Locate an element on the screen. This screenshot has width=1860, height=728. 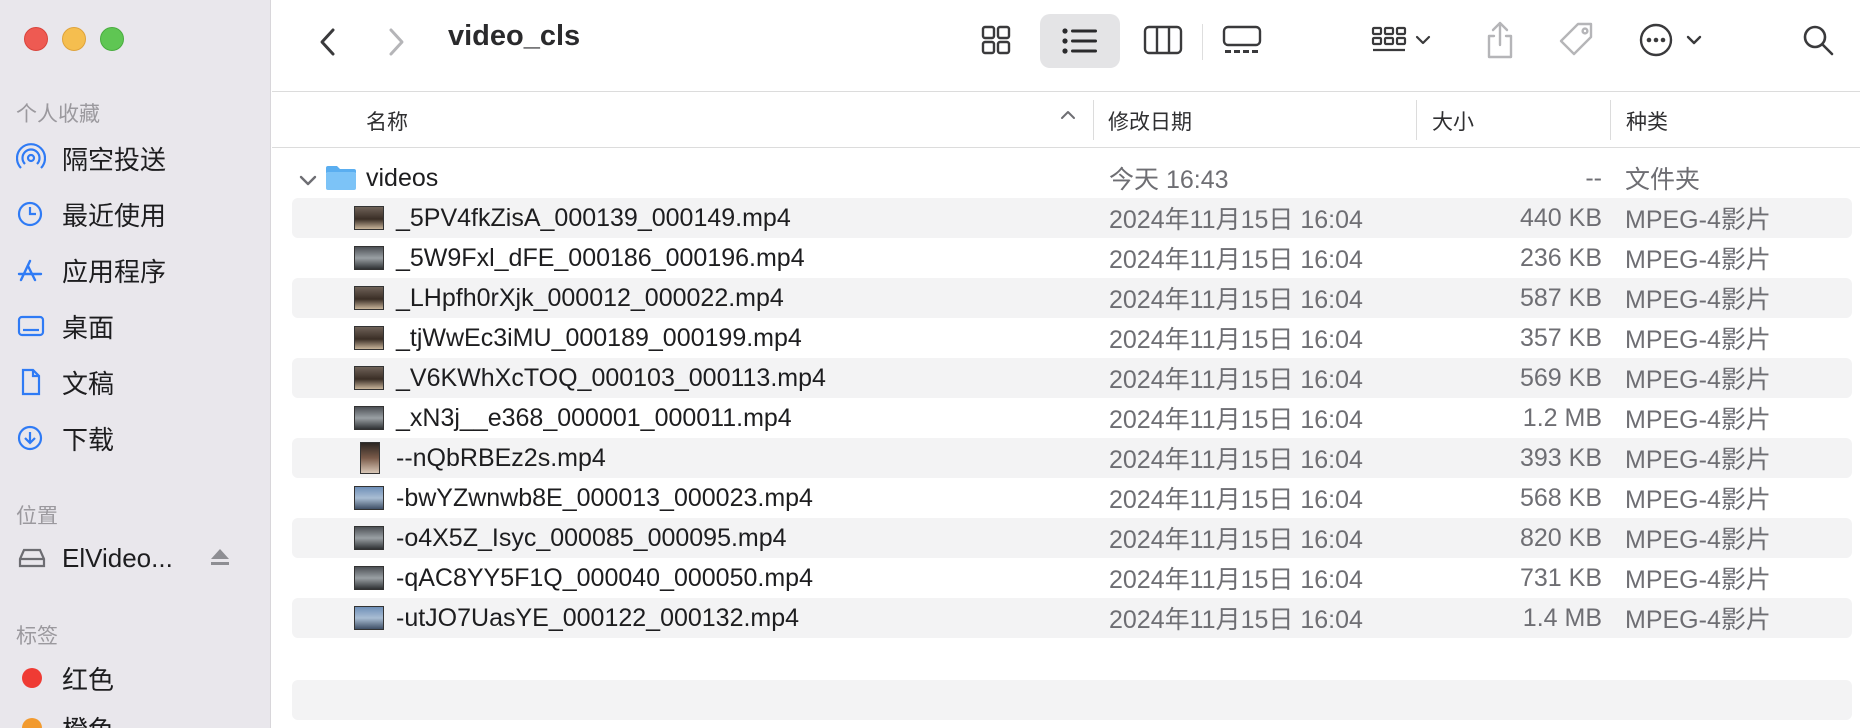
file-size: 587 KB is located at coordinates (1560, 297).